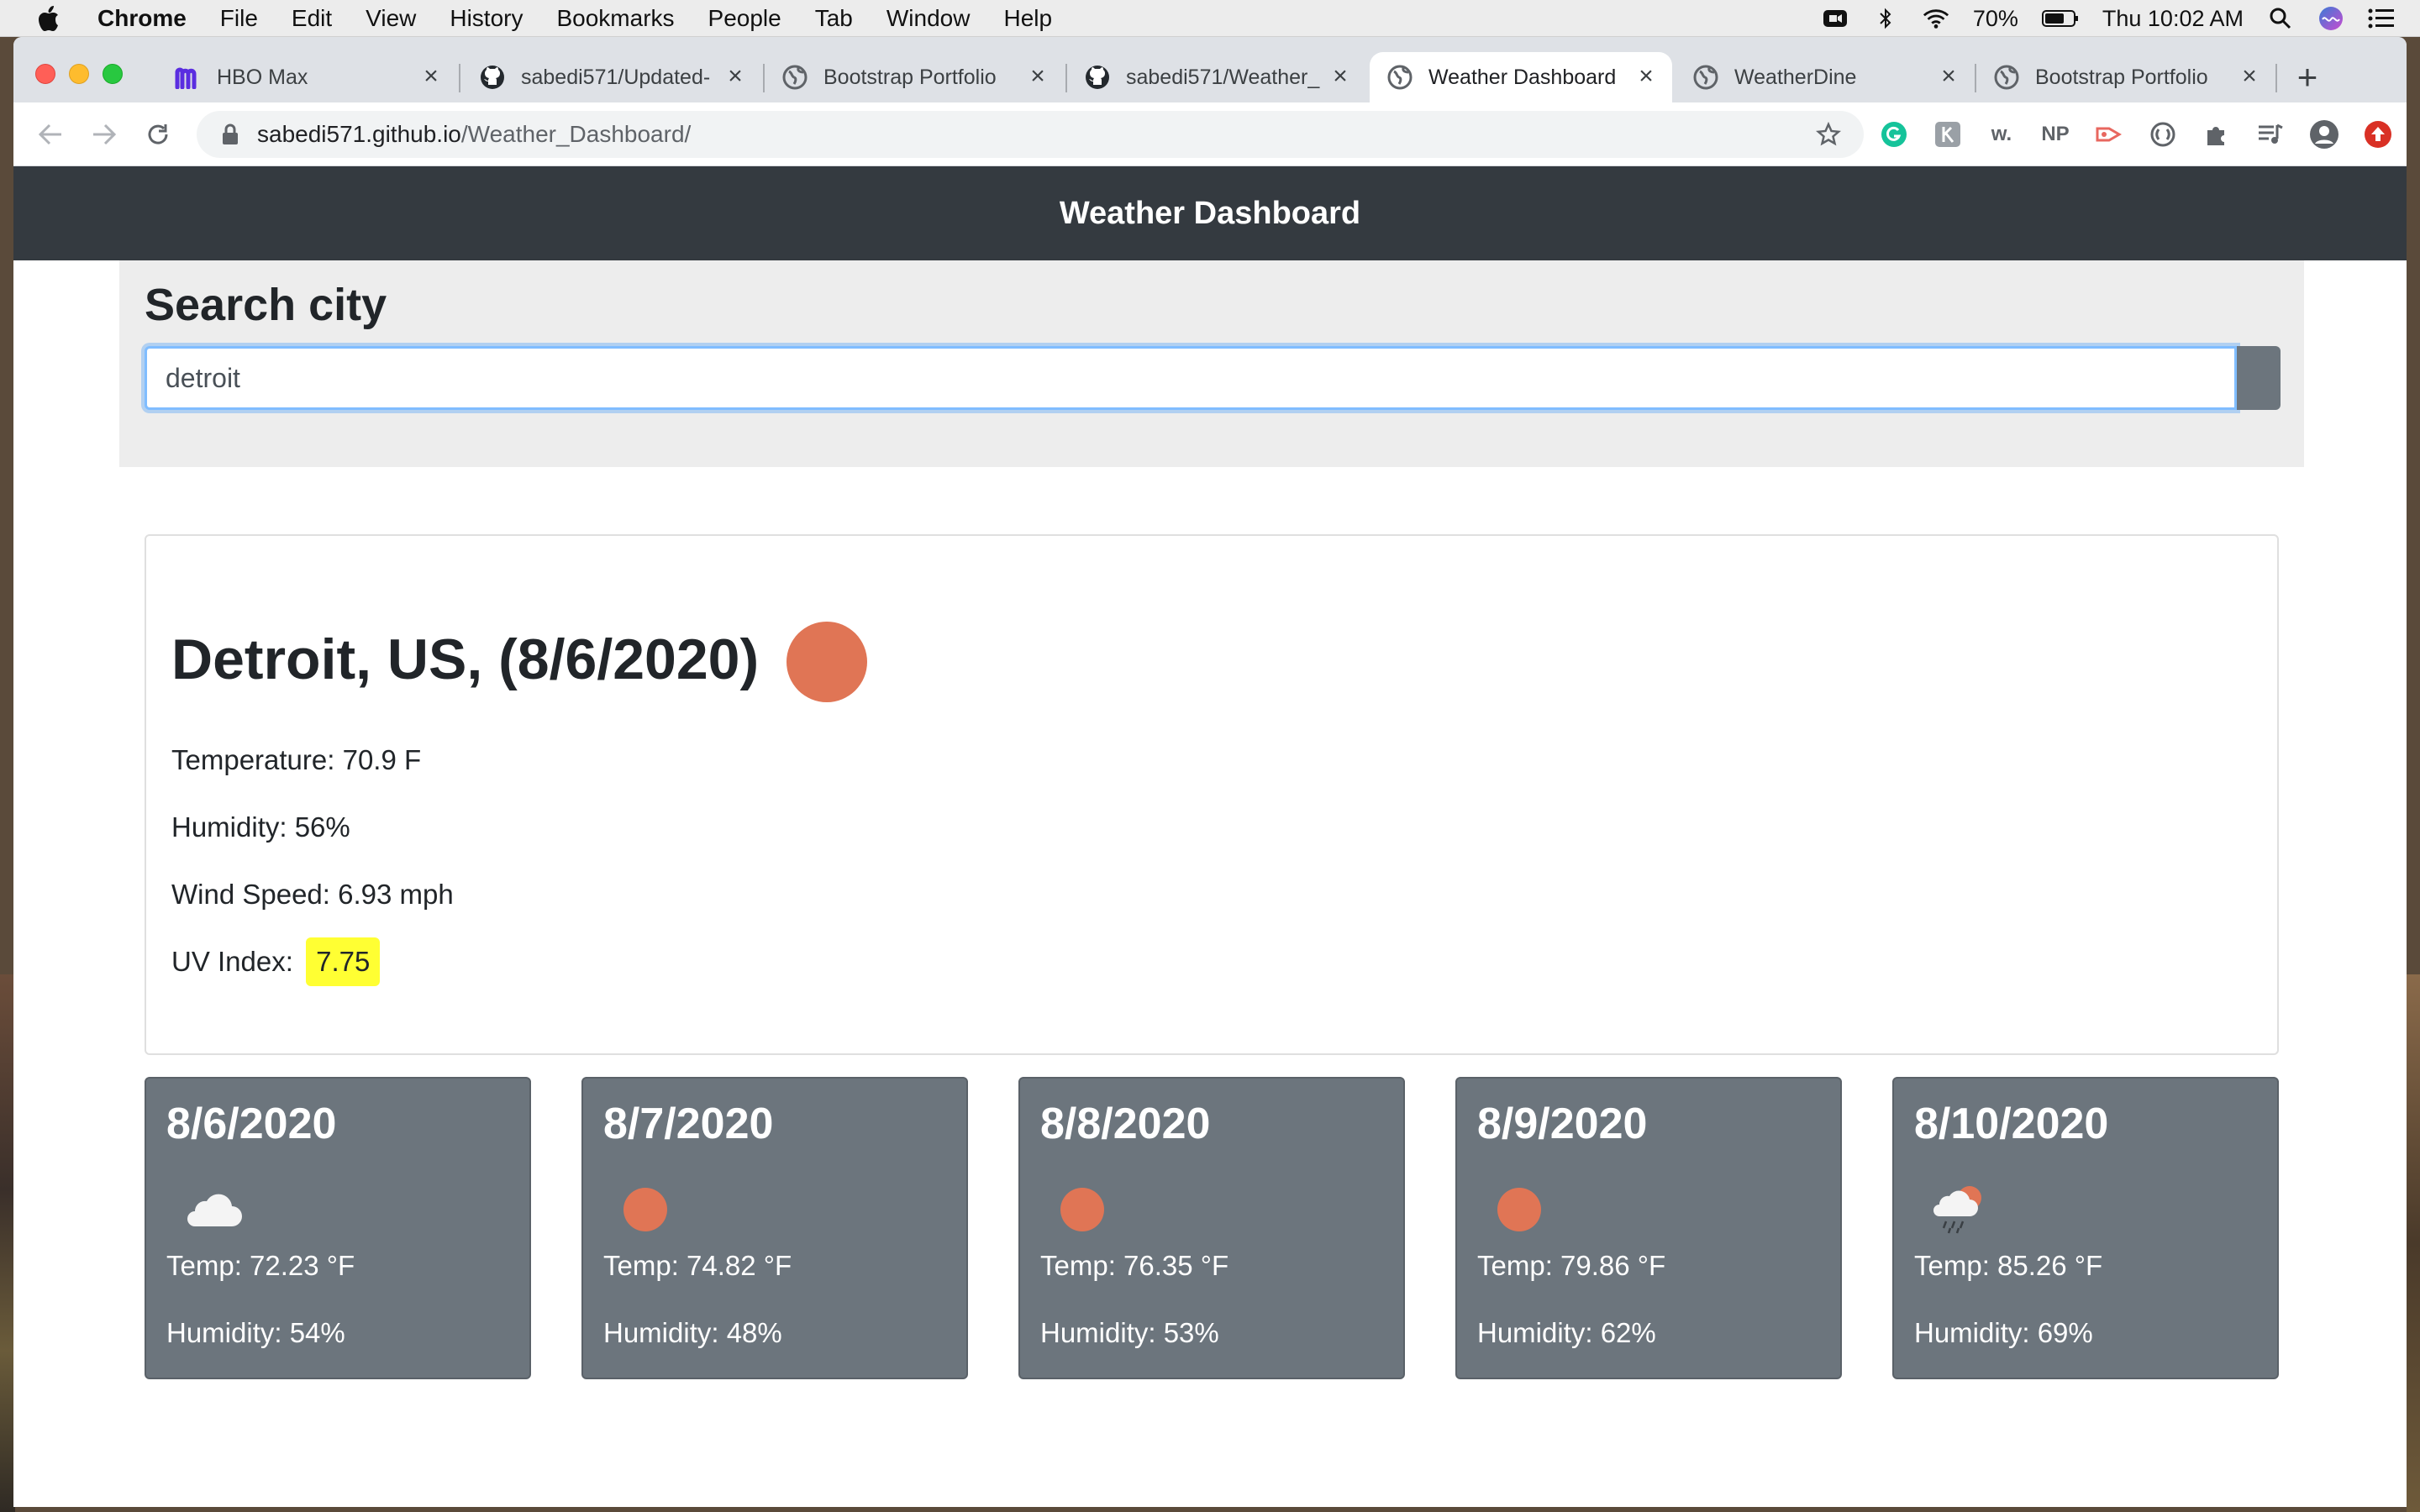 The width and height of the screenshot is (2420, 1512). I want to click on siri-icon, so click(2330, 18).